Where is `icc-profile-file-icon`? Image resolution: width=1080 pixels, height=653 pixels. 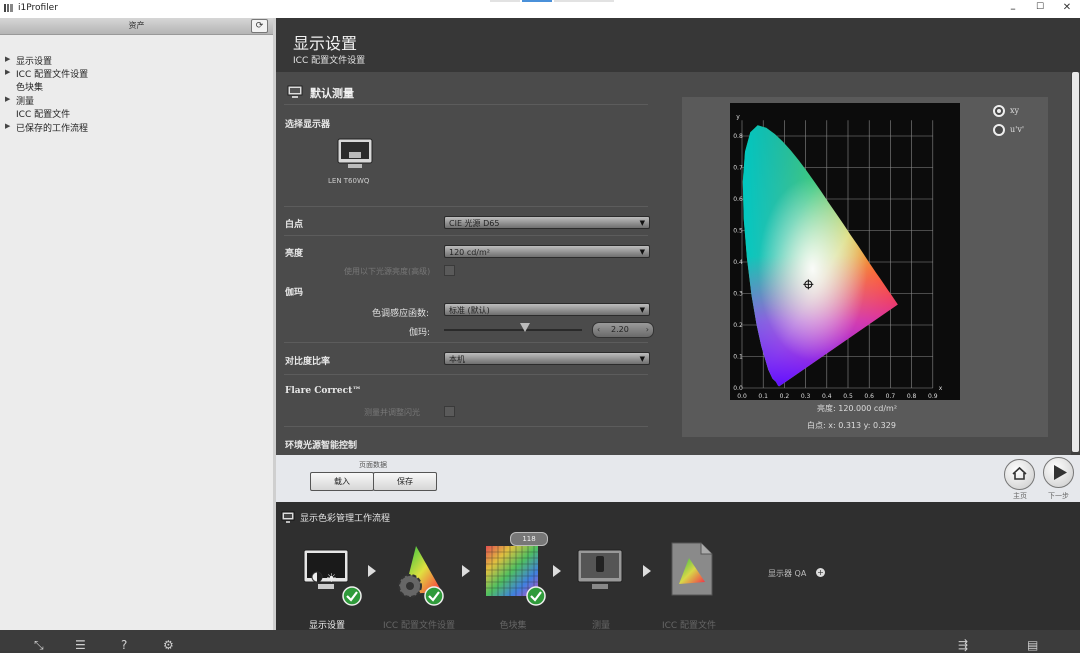
icc-profile-file-icon is located at coordinates (692, 569).